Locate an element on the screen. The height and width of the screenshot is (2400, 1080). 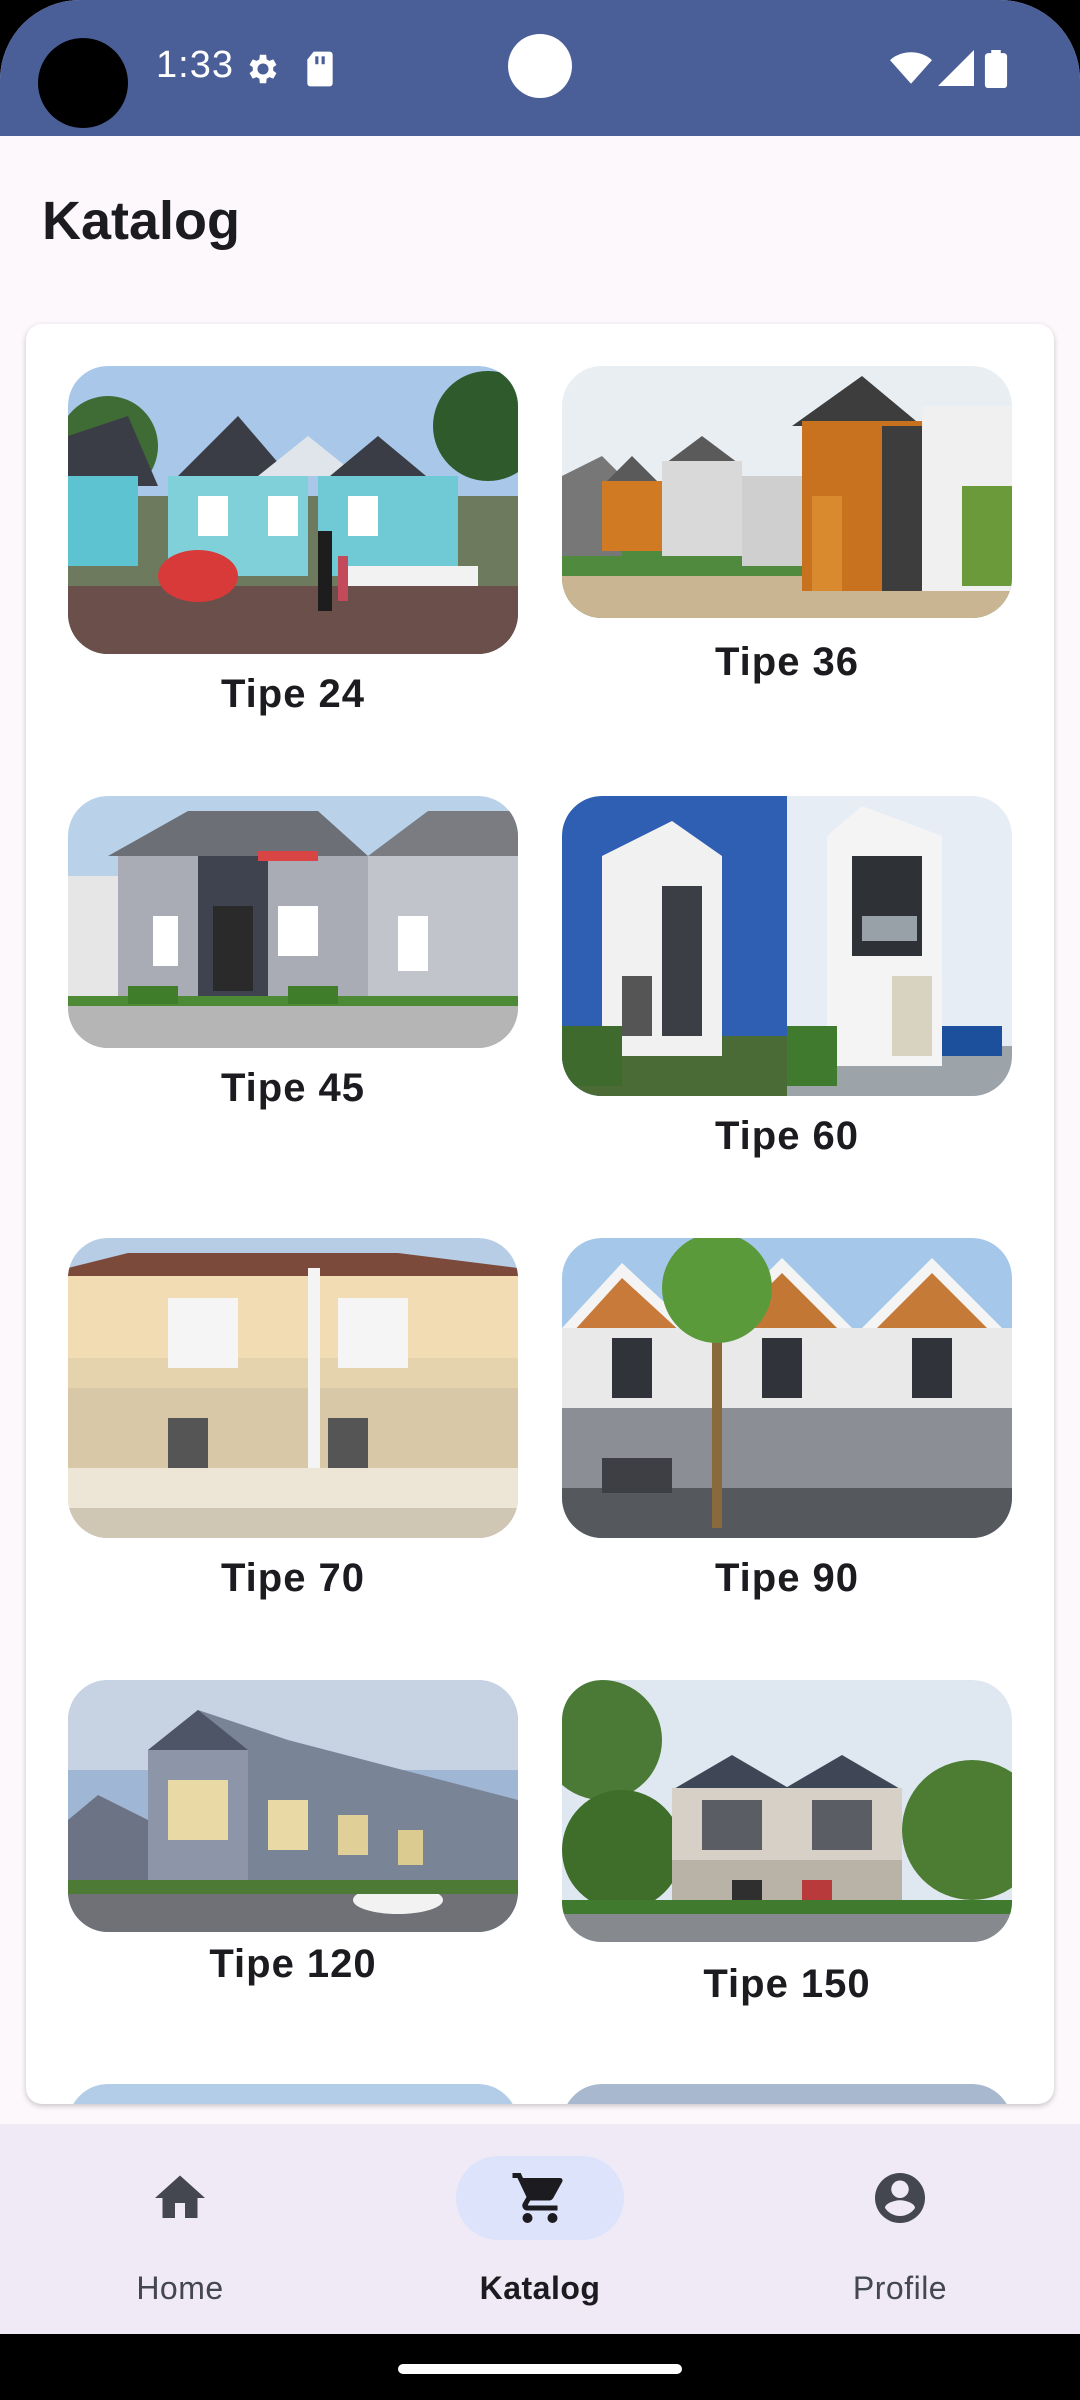
gesture-bar is located at coordinates (540, 2367).